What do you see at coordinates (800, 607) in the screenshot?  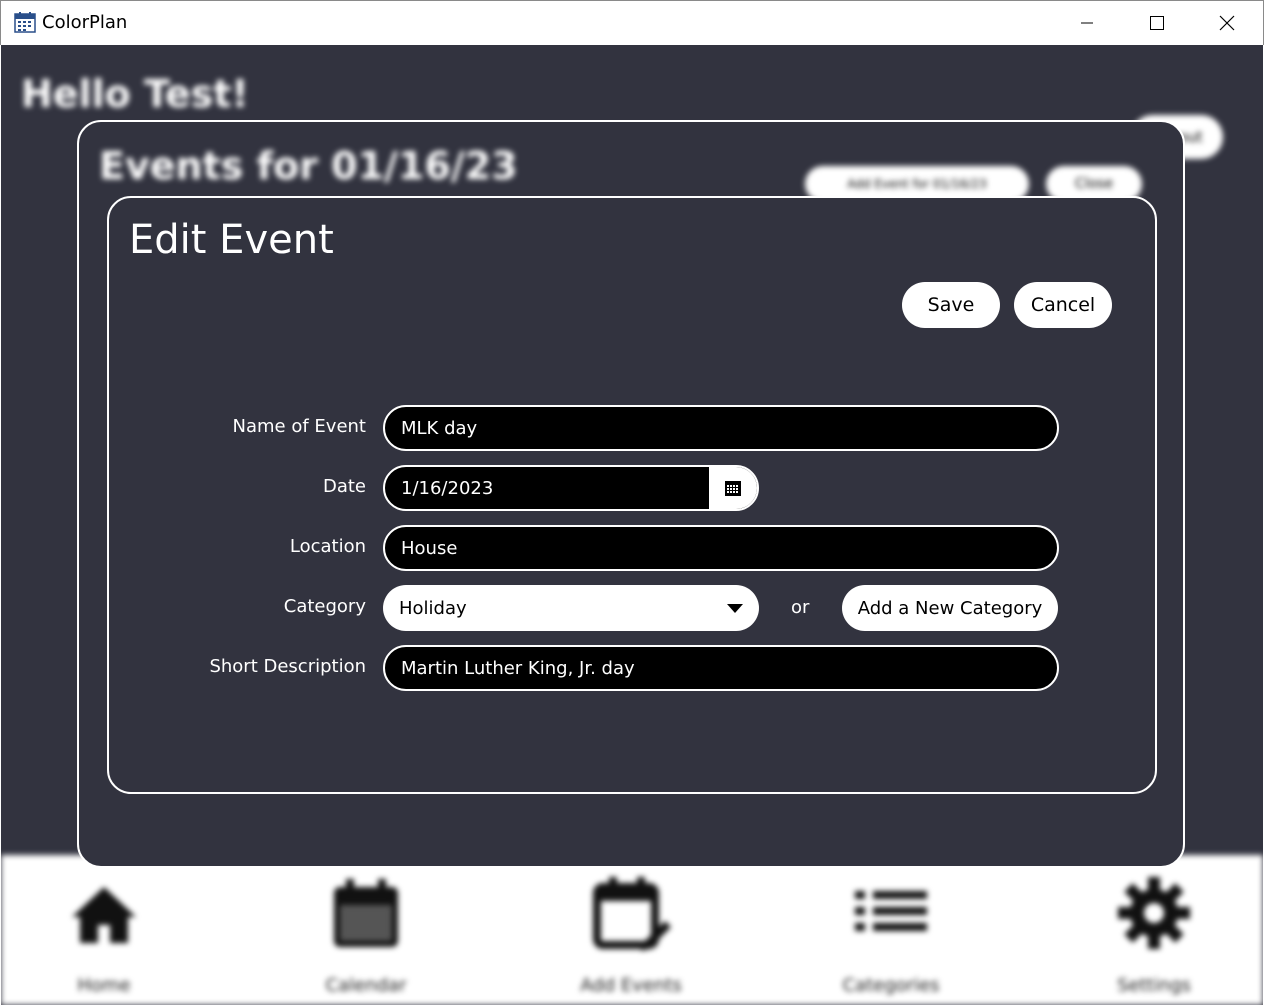 I see `or-text: or` at bounding box center [800, 607].